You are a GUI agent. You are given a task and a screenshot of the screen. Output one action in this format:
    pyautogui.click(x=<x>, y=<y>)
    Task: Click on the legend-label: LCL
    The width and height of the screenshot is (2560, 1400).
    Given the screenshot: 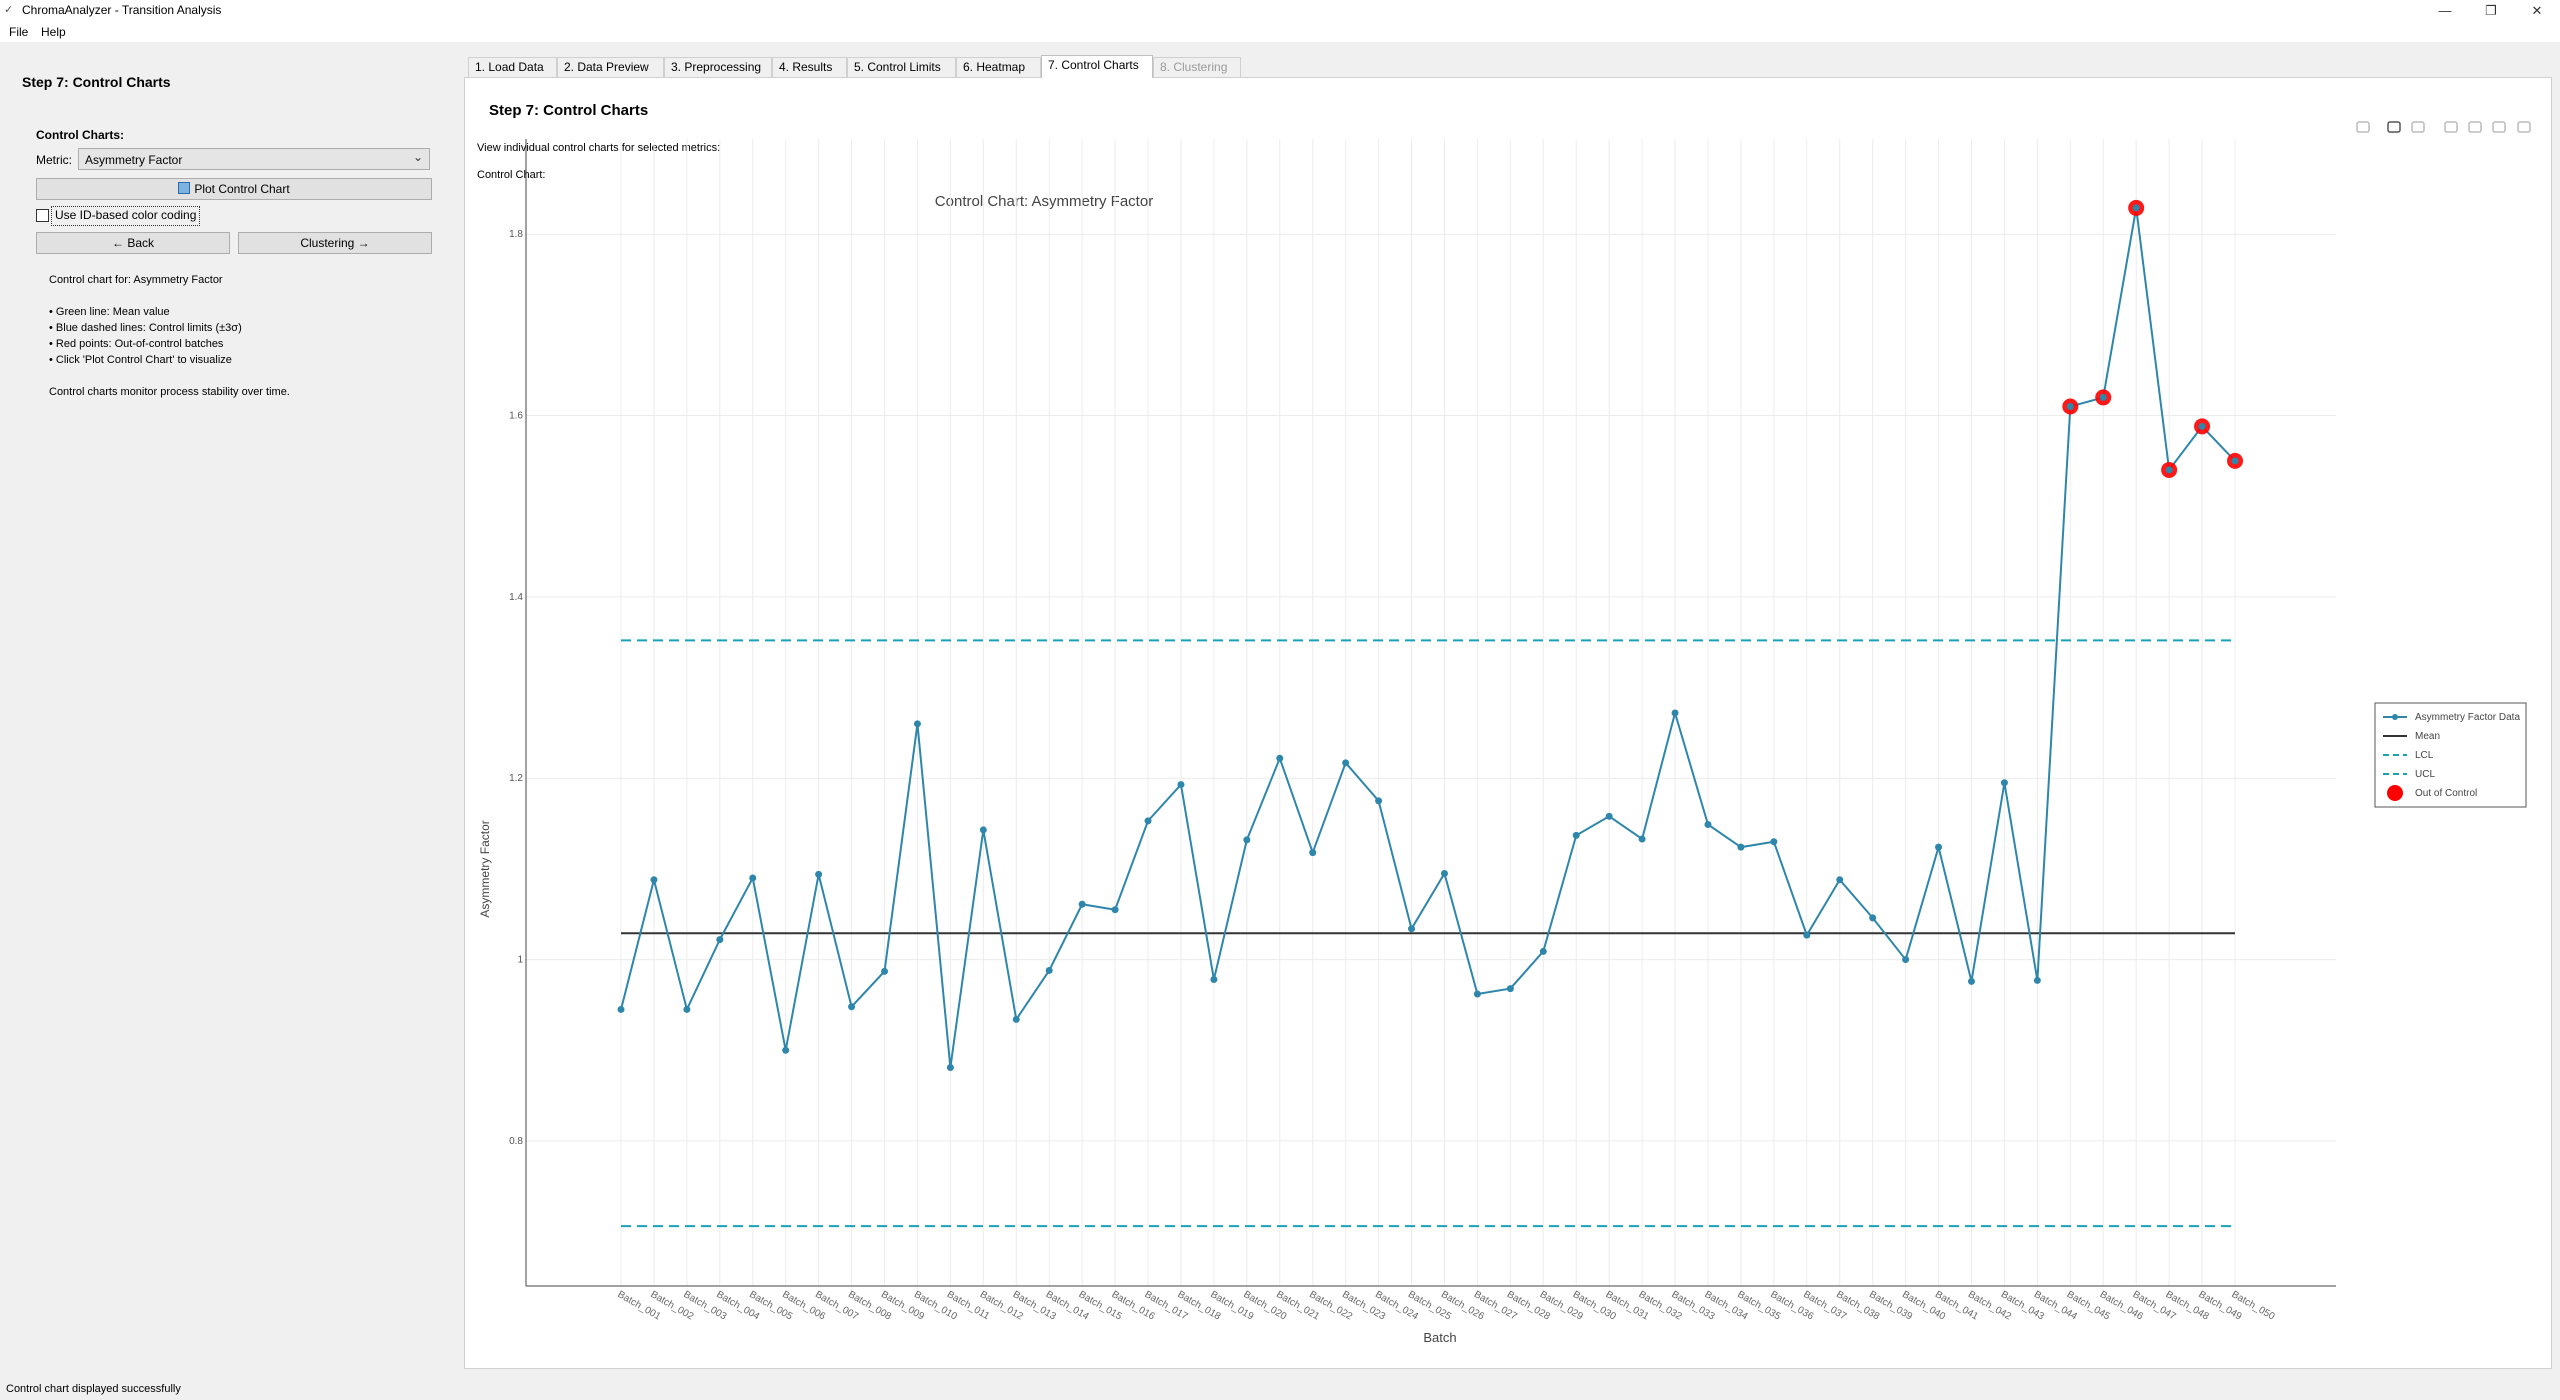 What is the action you would take?
    pyautogui.click(x=2424, y=755)
    